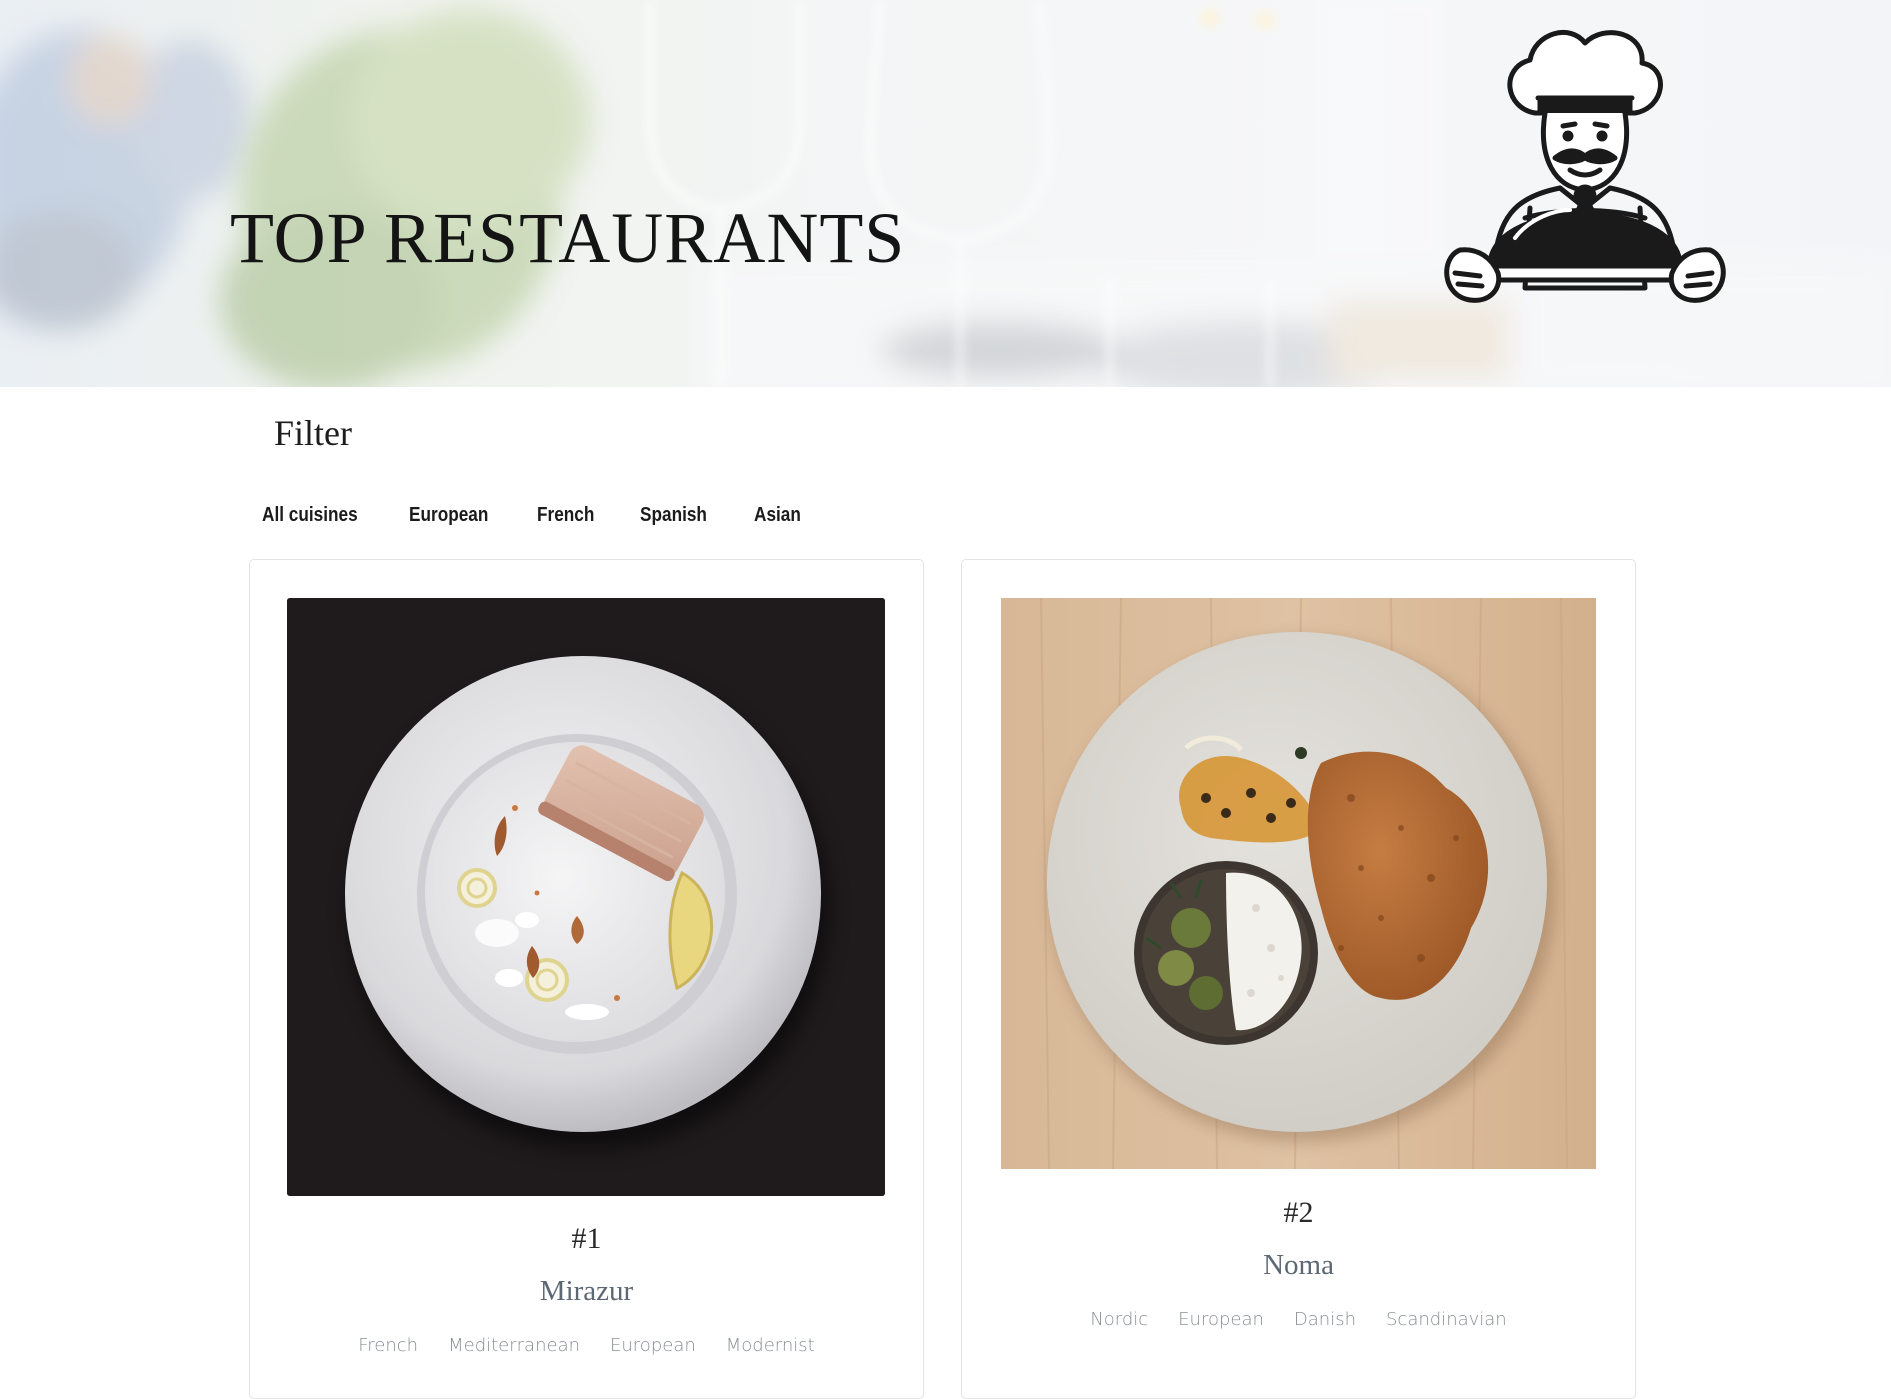  I want to click on cuisine-tag: French, so click(388, 1345).